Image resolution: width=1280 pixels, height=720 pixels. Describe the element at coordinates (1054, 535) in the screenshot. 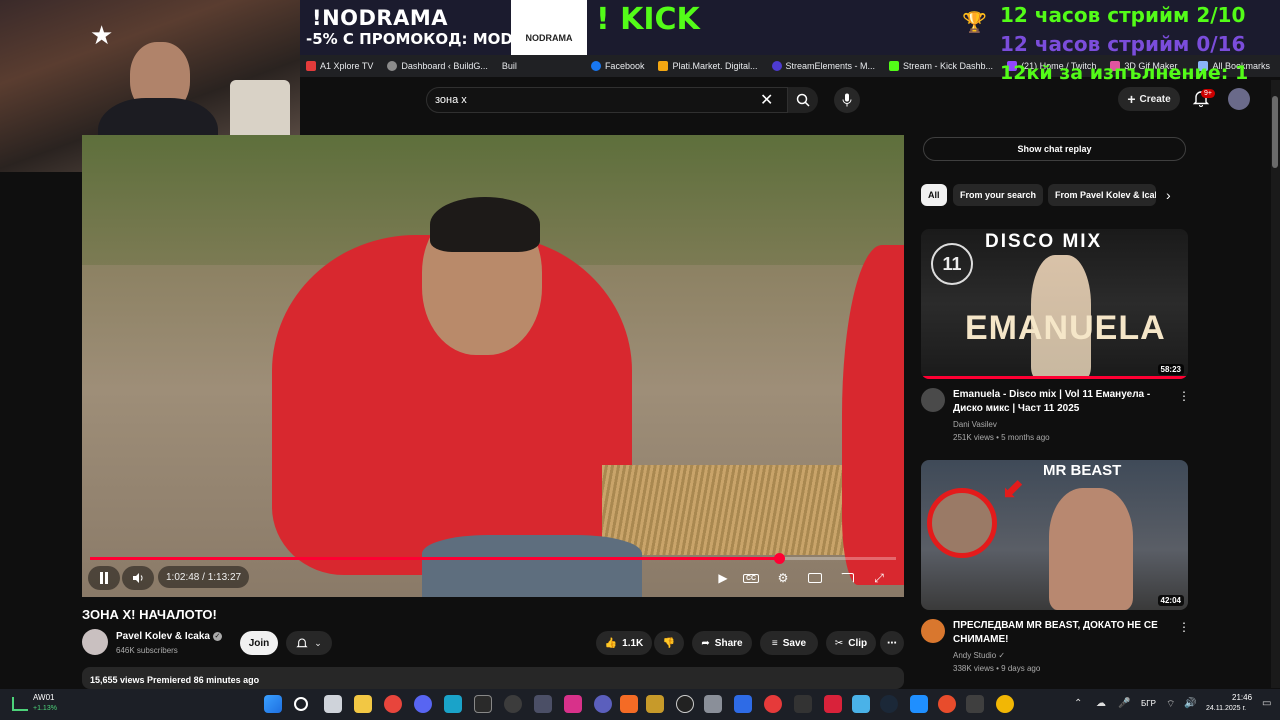

I see `recommendation-thumbnail: ⬋ MR BEAST 42:04` at that location.